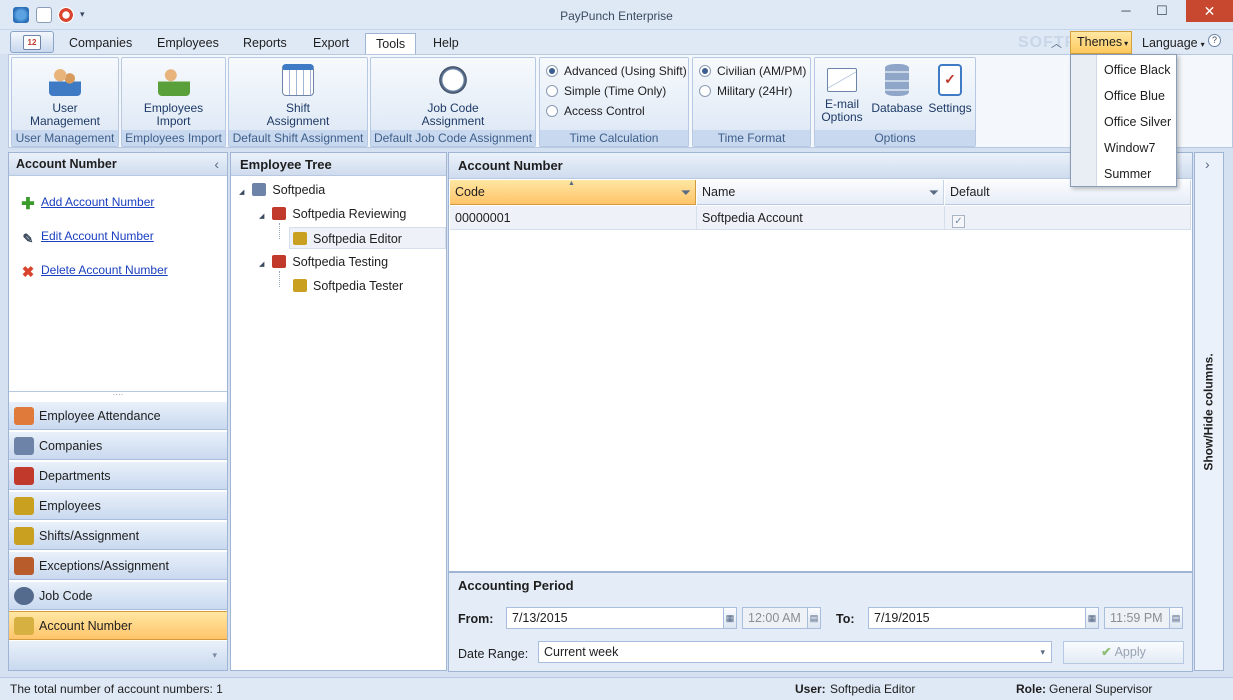 The height and width of the screenshot is (700, 1233). I want to click on nav-exceptions-assignment: Exceptions/Assignment, so click(118, 565).